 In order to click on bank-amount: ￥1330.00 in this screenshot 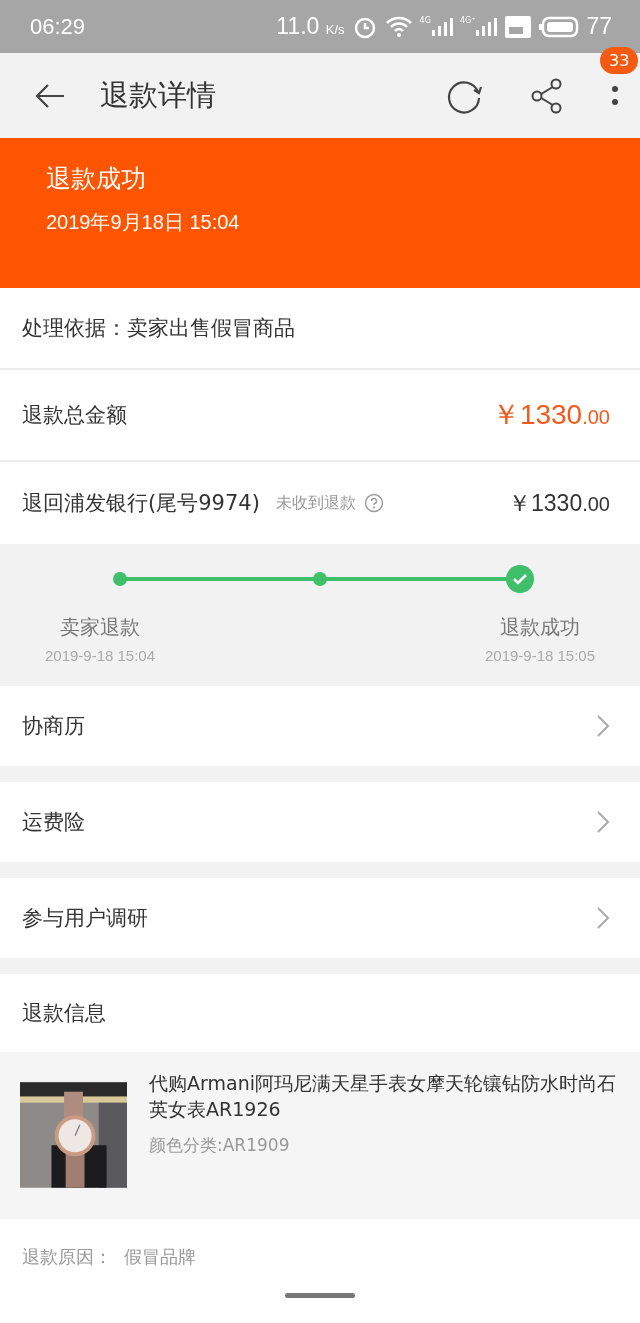, I will do `click(559, 503)`.